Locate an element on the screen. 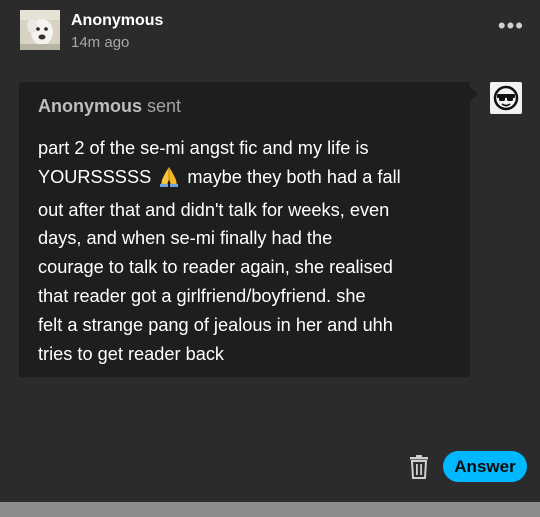 This screenshot has width=540, height=517. ask-line: maybe they both had a fall is located at coordinates (294, 176).